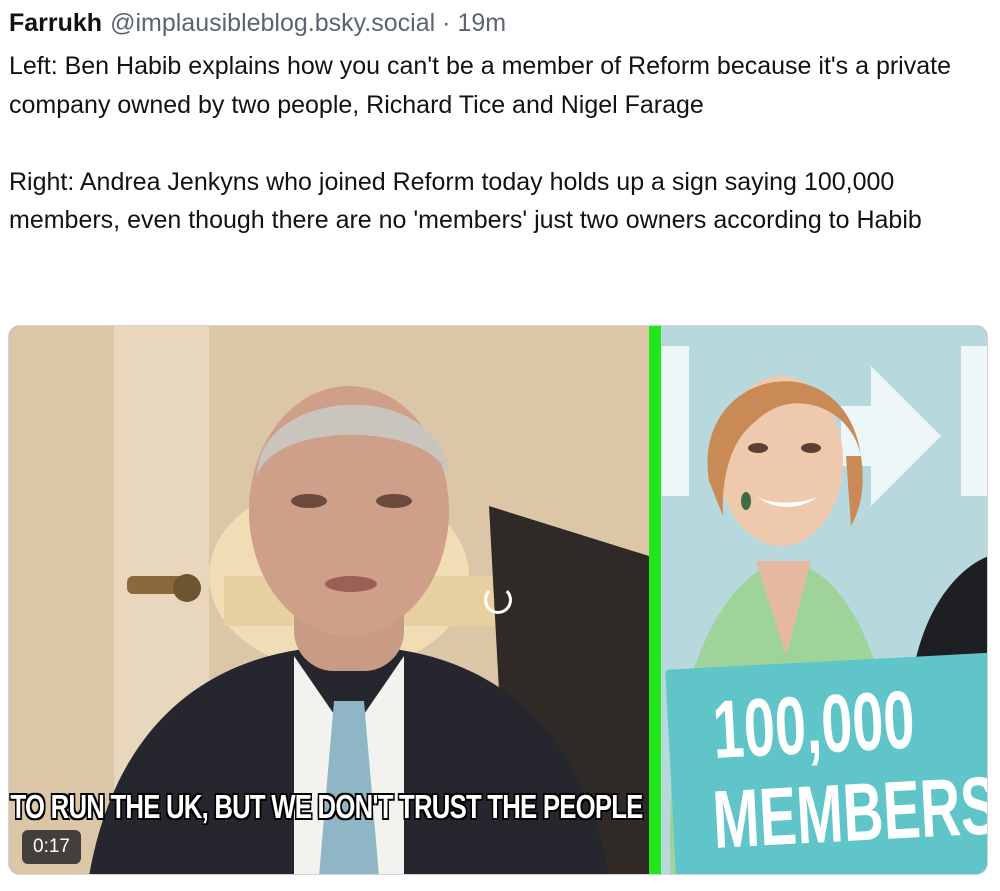 This screenshot has width=1000, height=891. I want to click on author-handle: @implausibleblog.bsky.social, so click(272, 23).